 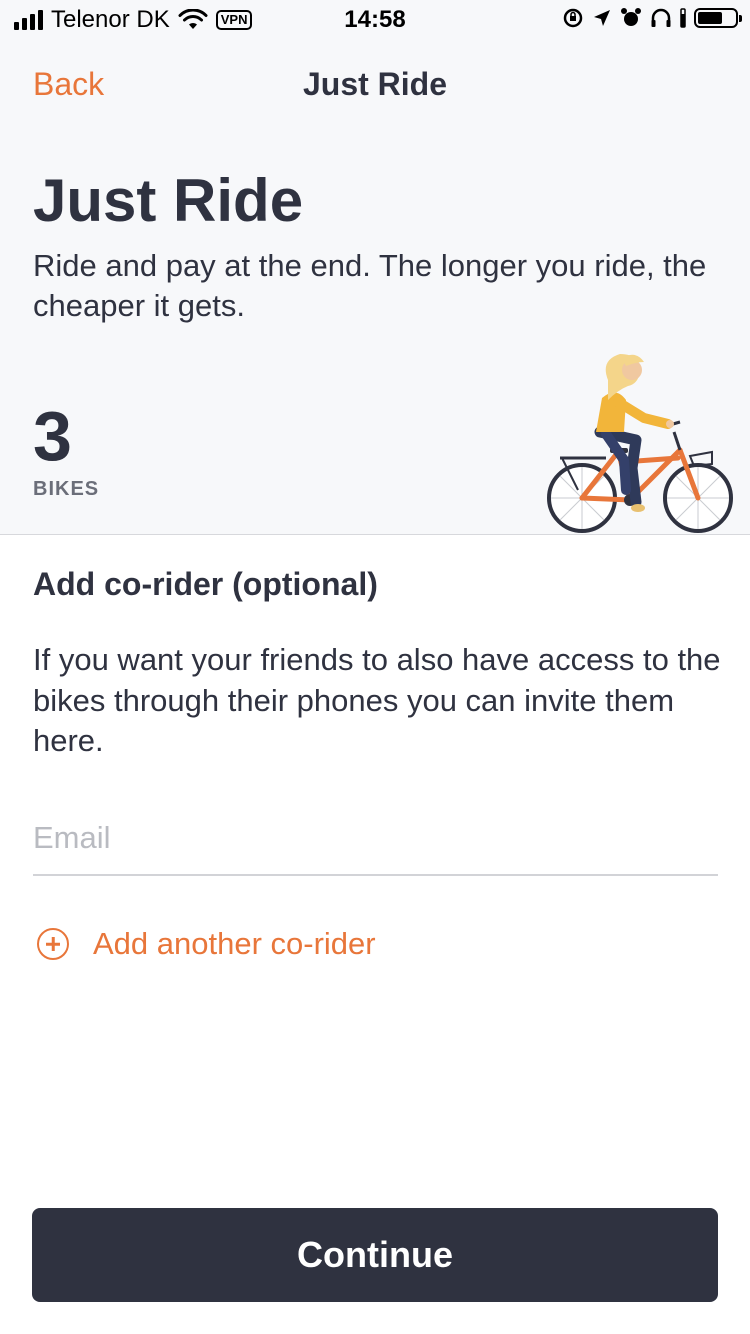 I want to click on add-another-co-rider-button: Add another co-rider, so click(x=206, y=944).